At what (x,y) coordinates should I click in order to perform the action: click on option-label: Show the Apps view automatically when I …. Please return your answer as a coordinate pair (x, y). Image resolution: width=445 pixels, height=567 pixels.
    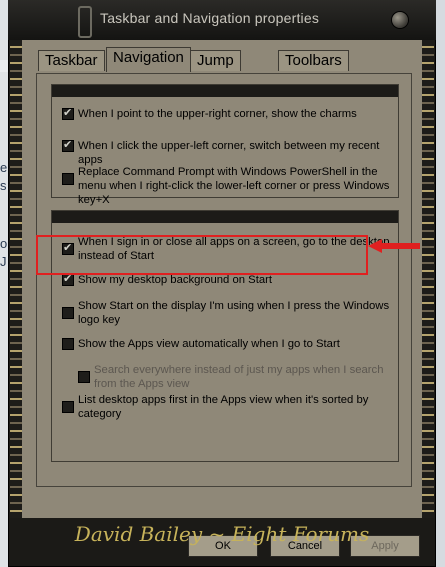
    Looking at the image, I should click on (209, 344).